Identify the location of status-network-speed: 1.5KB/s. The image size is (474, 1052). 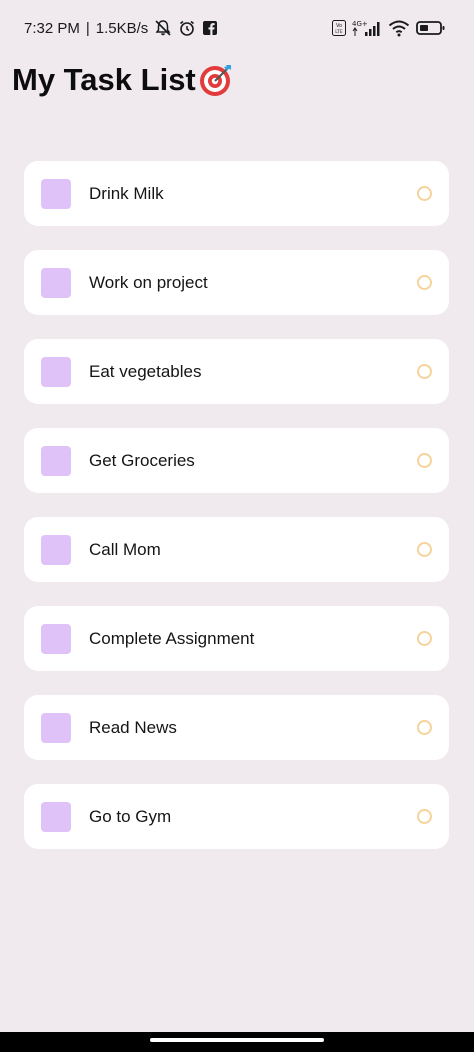
(122, 28).